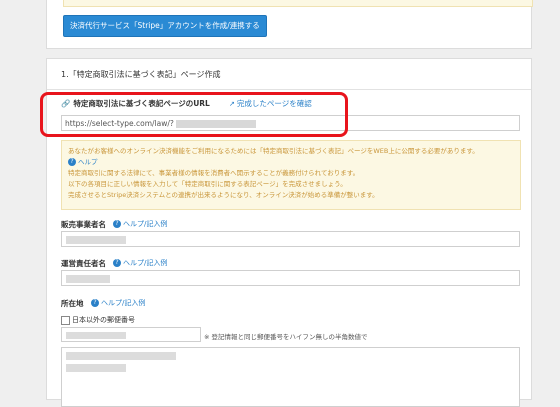 This screenshot has width=560, height=407. What do you see at coordinates (290, 278) in the screenshot?
I see `manager-input` at bounding box center [290, 278].